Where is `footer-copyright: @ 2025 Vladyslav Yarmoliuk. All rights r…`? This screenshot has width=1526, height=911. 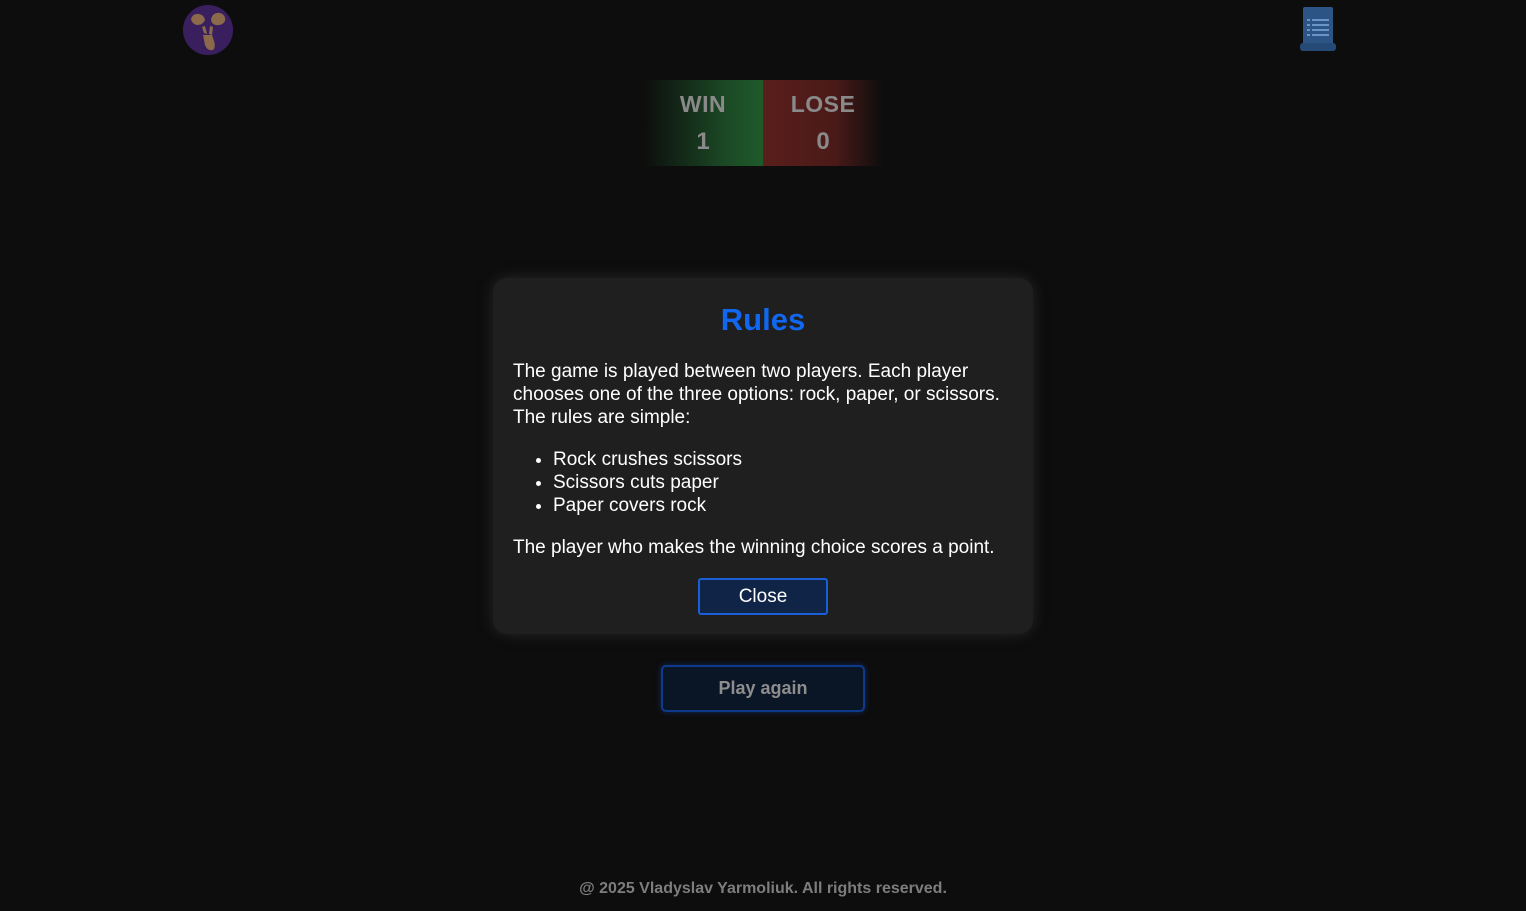
footer-copyright: @ 2025 Vladyslav Yarmoliuk. All rights r… is located at coordinates (763, 888).